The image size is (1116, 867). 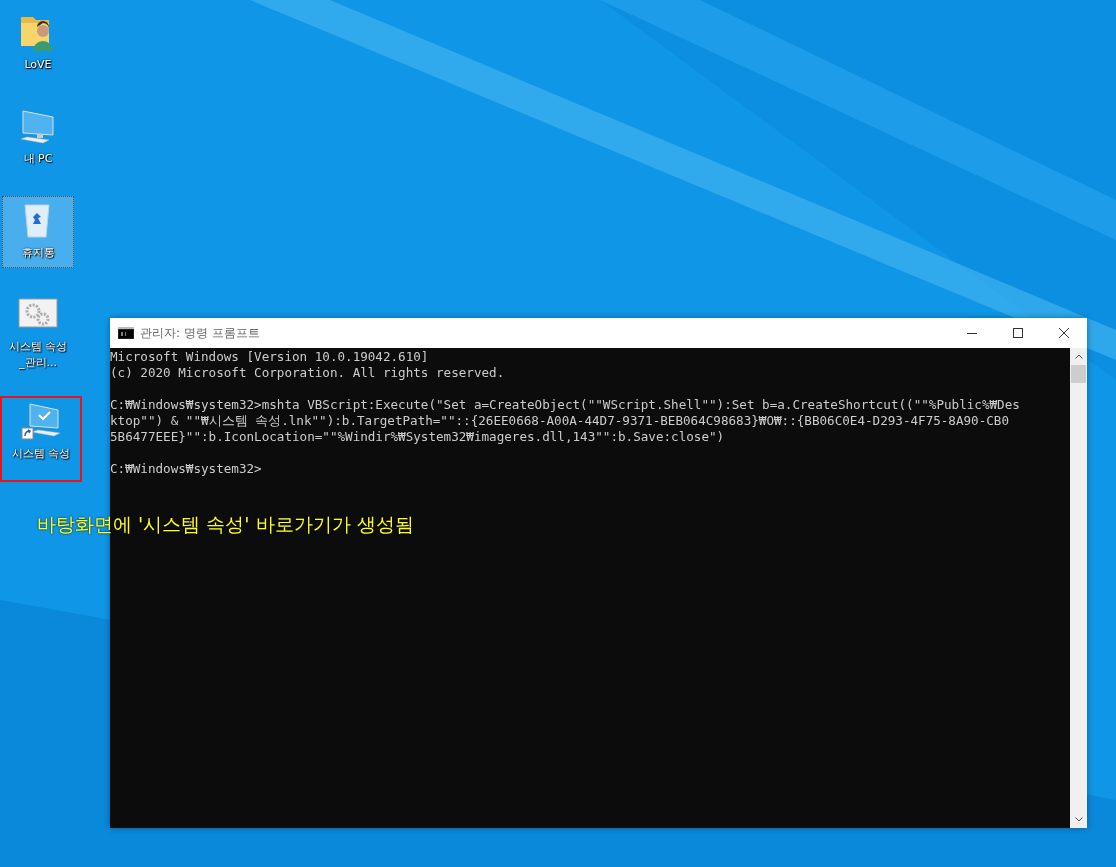 I want to click on desktop-icon: 휴지통, so click(x=38, y=232).